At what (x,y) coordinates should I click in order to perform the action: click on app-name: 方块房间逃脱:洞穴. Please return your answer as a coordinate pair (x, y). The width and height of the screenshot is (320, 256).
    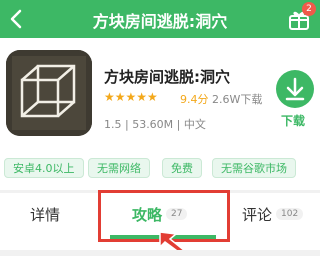
    Looking at the image, I should click on (167, 77).